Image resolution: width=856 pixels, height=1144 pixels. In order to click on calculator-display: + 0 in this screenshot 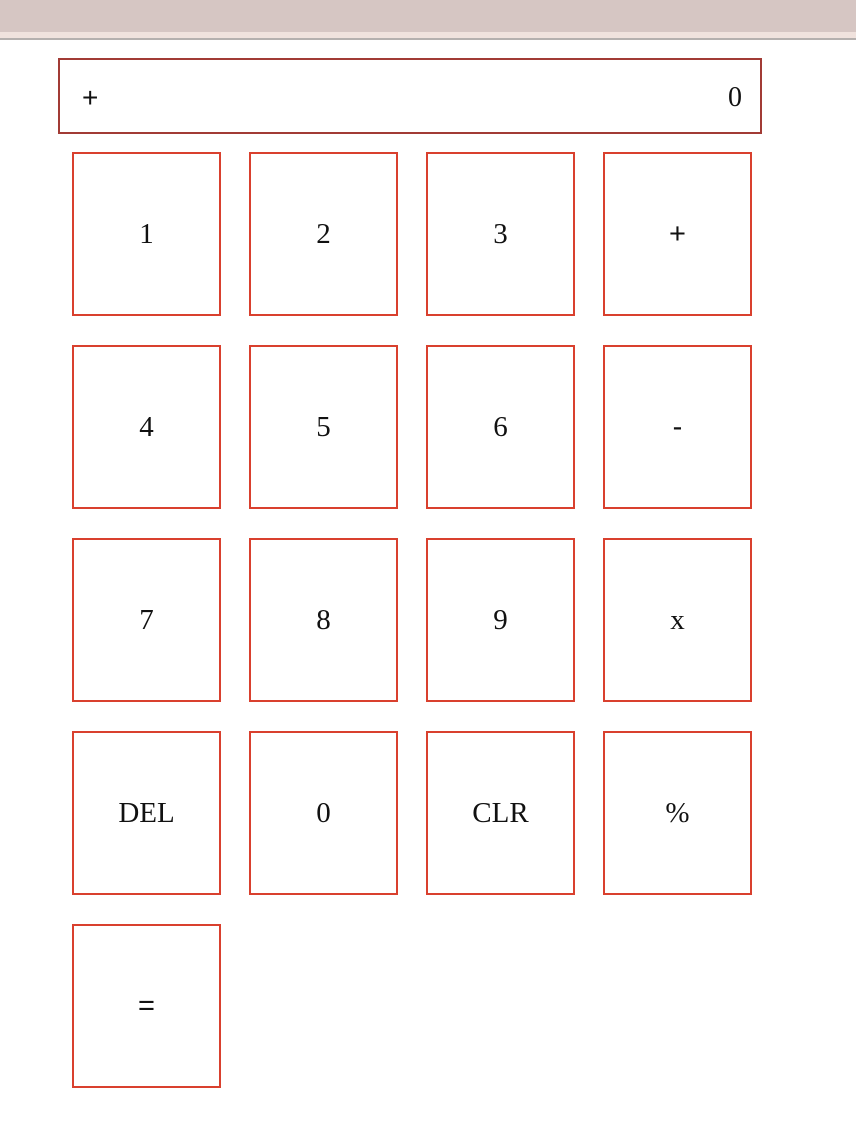, I will do `click(410, 96)`.